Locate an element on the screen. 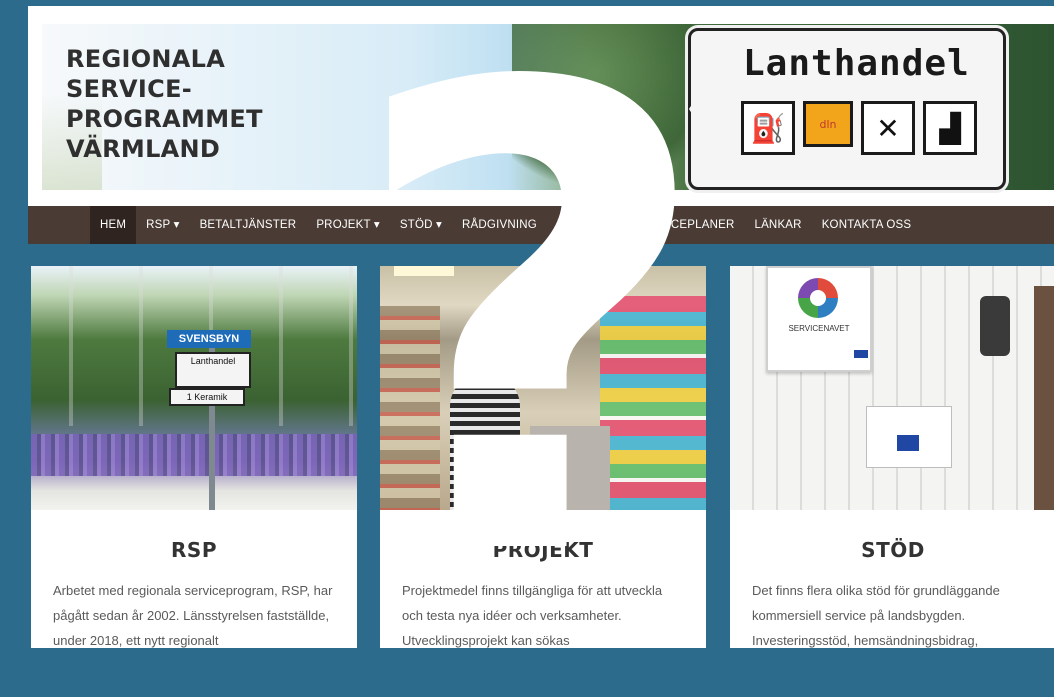 This screenshot has width=1054, height=697. fuel-icon: ⛽ is located at coordinates (768, 128).